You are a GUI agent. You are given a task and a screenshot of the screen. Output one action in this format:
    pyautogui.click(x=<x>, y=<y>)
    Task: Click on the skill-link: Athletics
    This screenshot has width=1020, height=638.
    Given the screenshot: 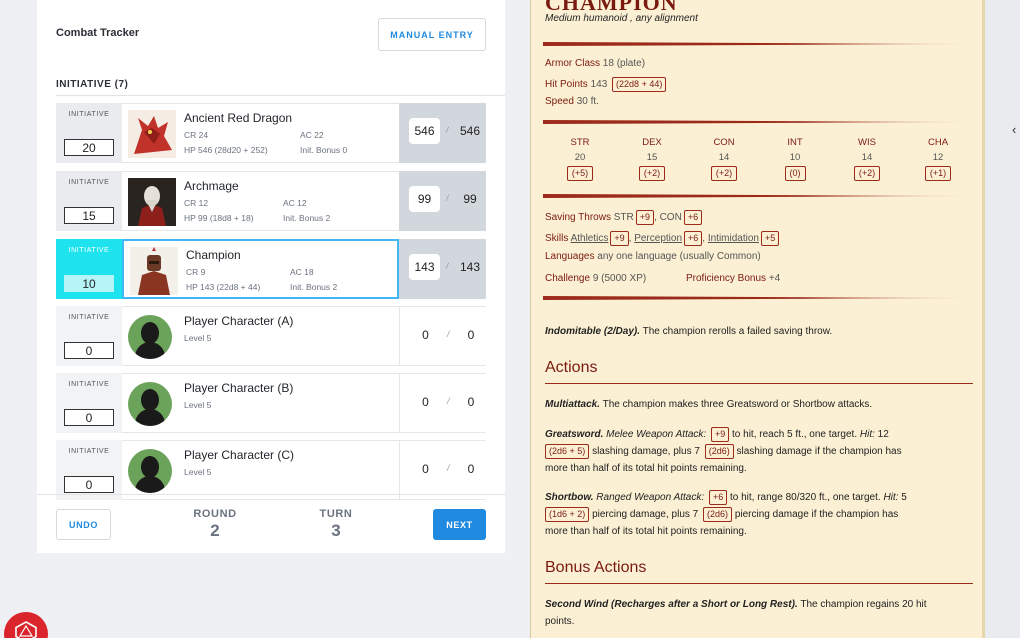 What is the action you would take?
    pyautogui.click(x=590, y=238)
    